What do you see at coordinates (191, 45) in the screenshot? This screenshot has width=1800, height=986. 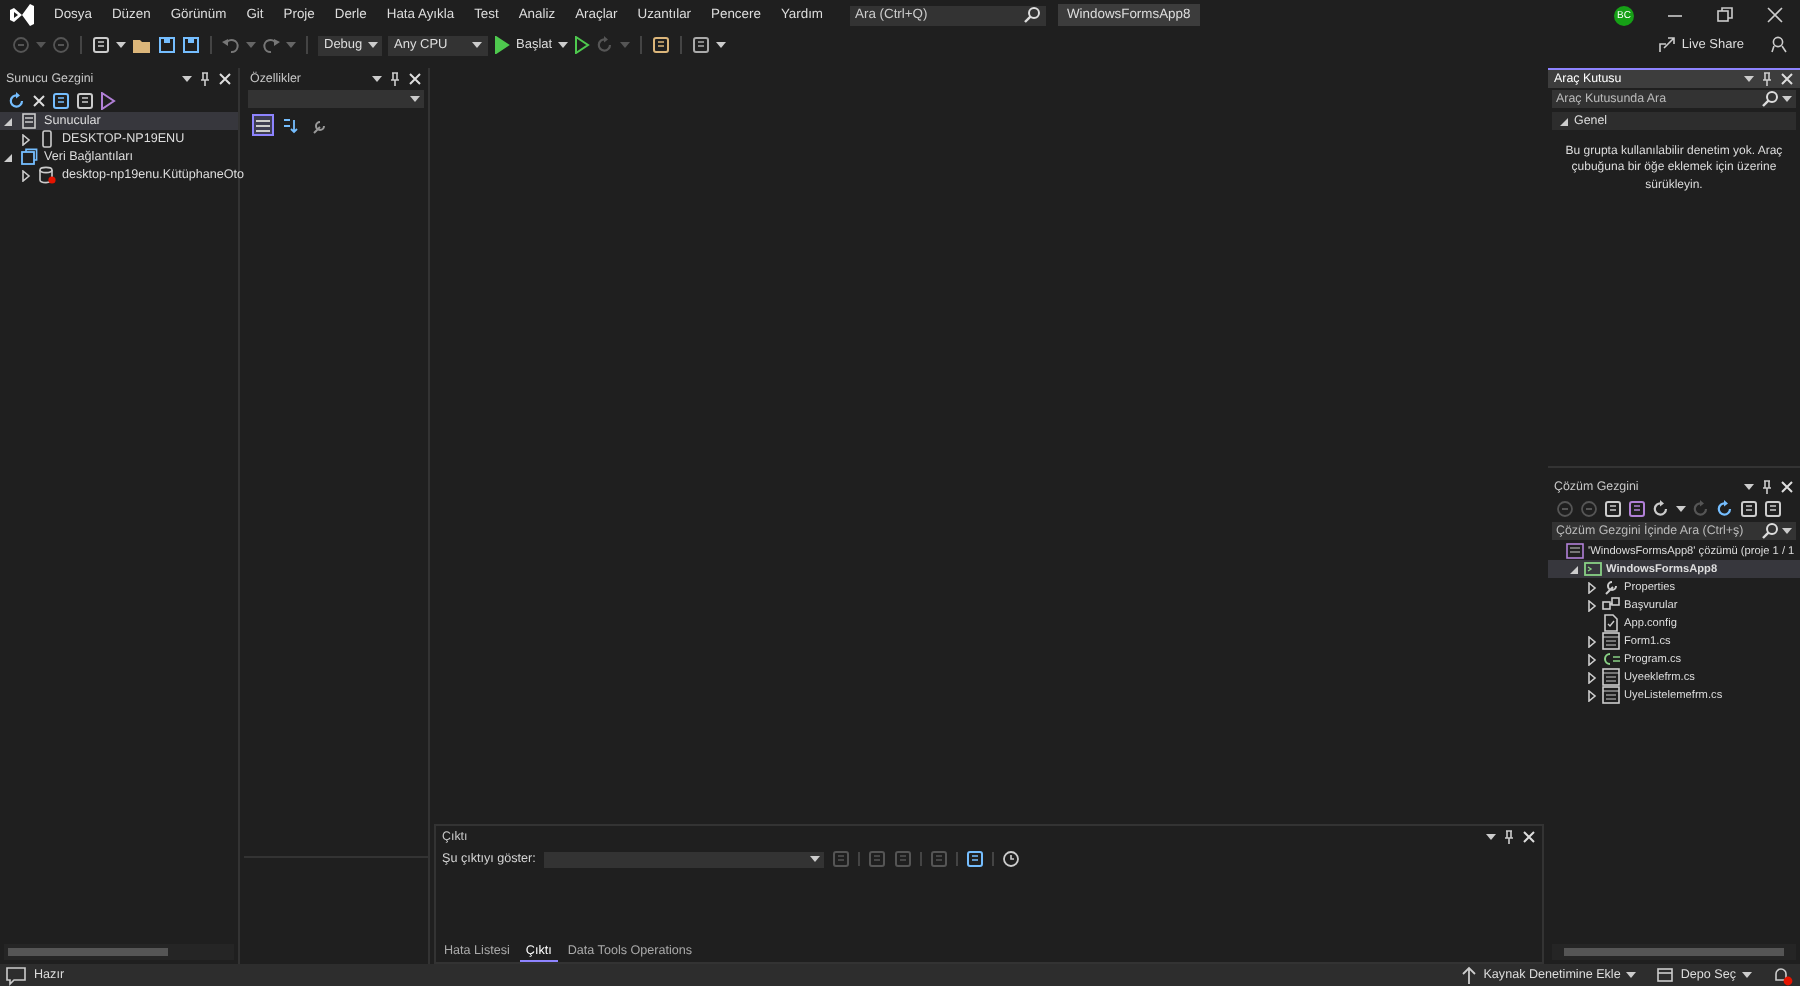 I see `save-all-icon` at bounding box center [191, 45].